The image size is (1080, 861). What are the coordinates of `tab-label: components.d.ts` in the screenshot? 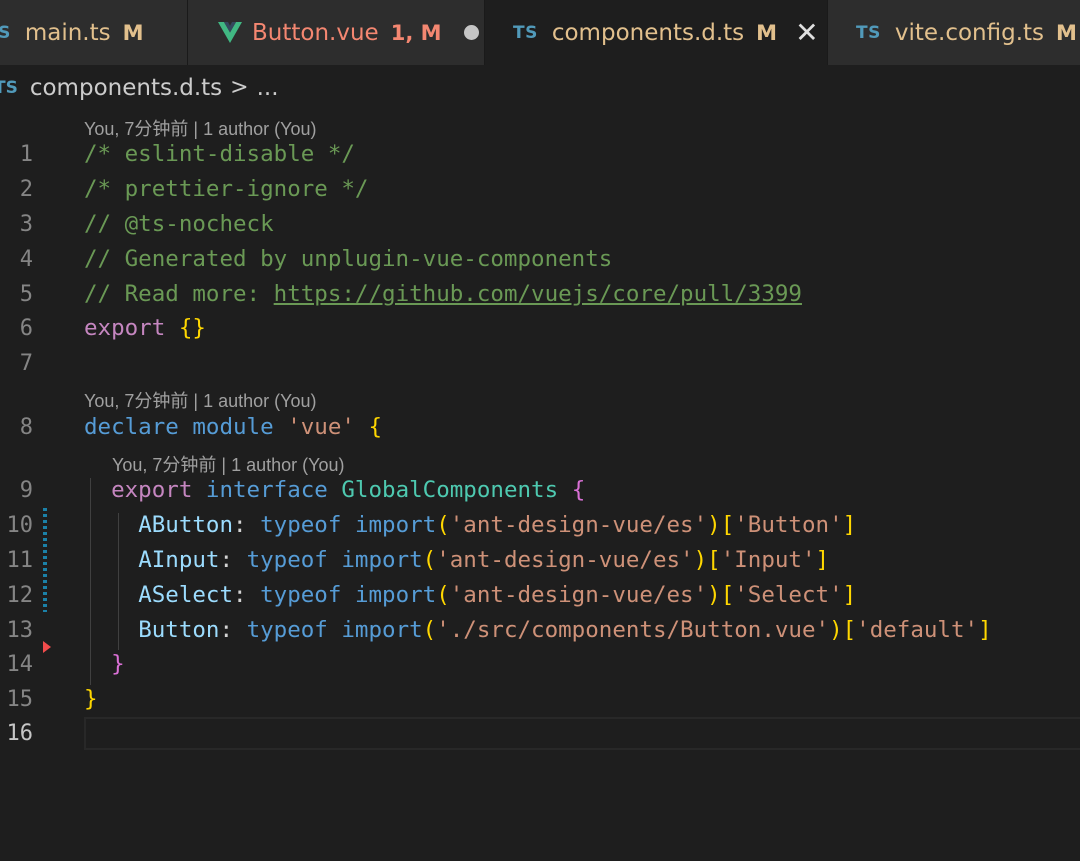 It's located at (648, 32).